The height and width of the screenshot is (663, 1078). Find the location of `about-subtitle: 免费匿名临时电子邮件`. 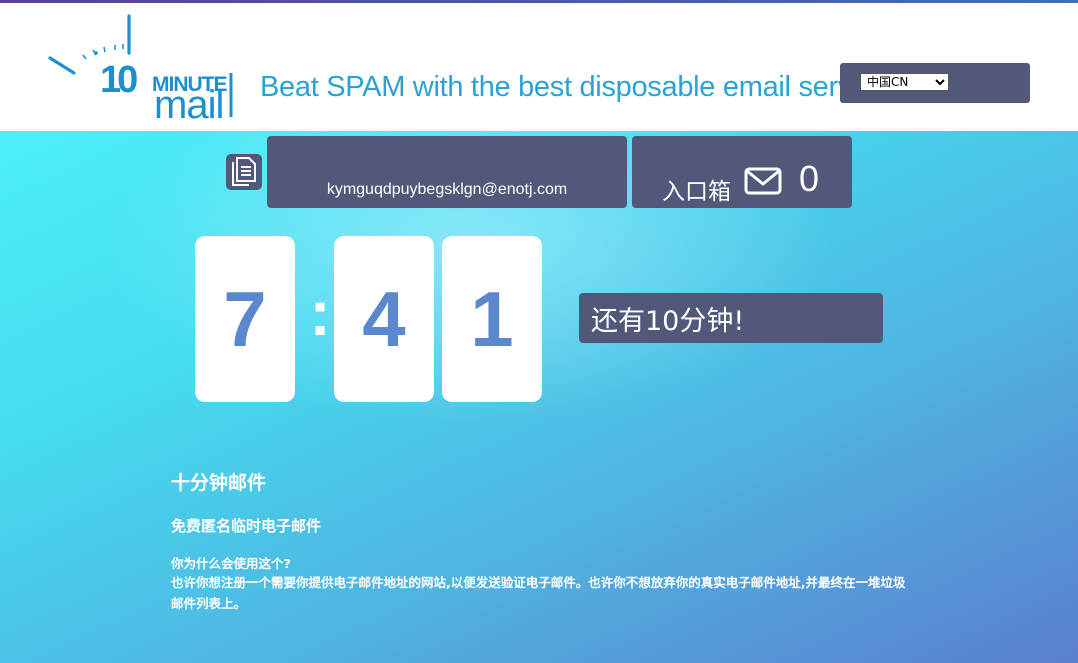

about-subtitle: 免费匿名临时电子邮件 is located at coordinates (246, 526).